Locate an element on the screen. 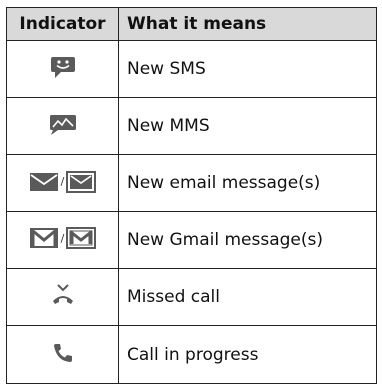 This screenshot has height=389, width=382. table-row: / New email message(s) is located at coordinates (191, 183).